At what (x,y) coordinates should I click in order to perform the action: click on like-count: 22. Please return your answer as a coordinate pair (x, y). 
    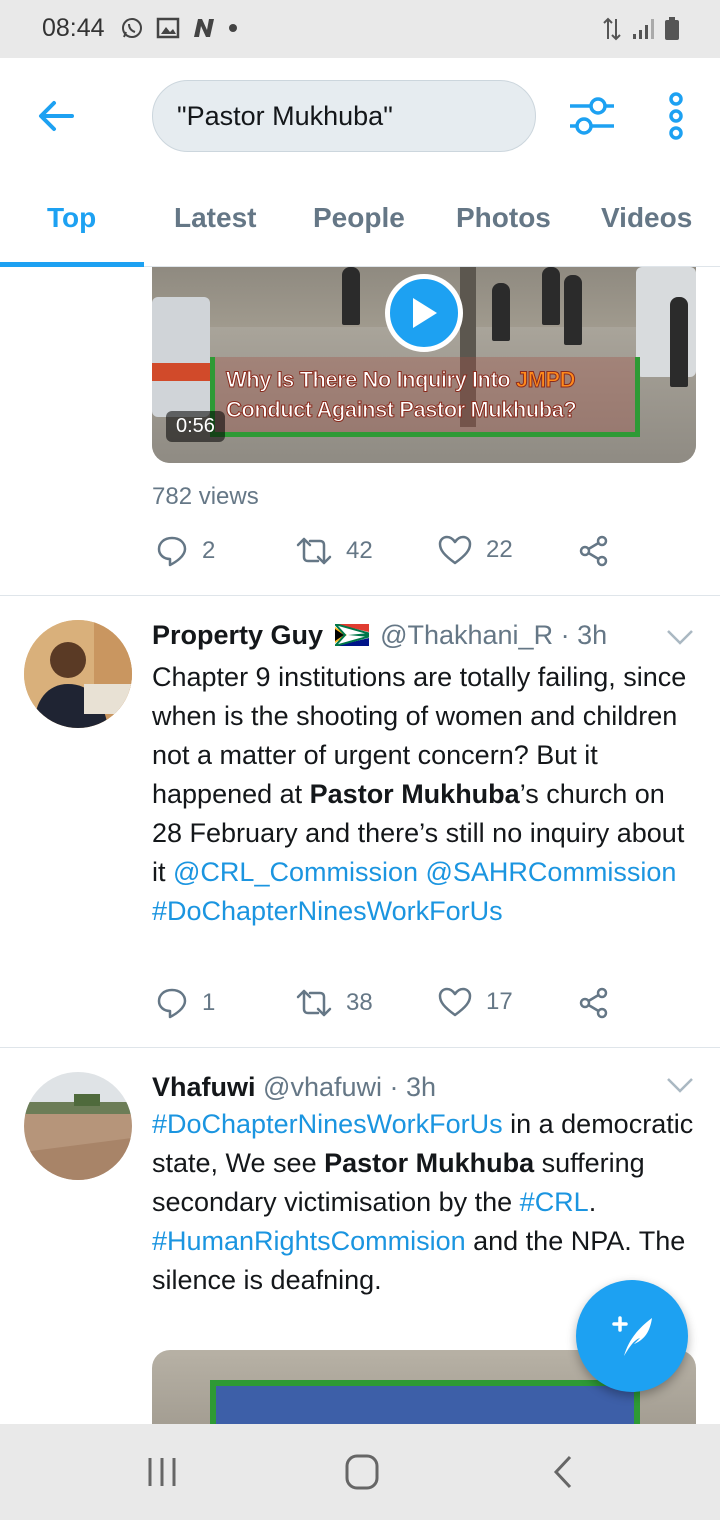
    Looking at the image, I should click on (499, 549).